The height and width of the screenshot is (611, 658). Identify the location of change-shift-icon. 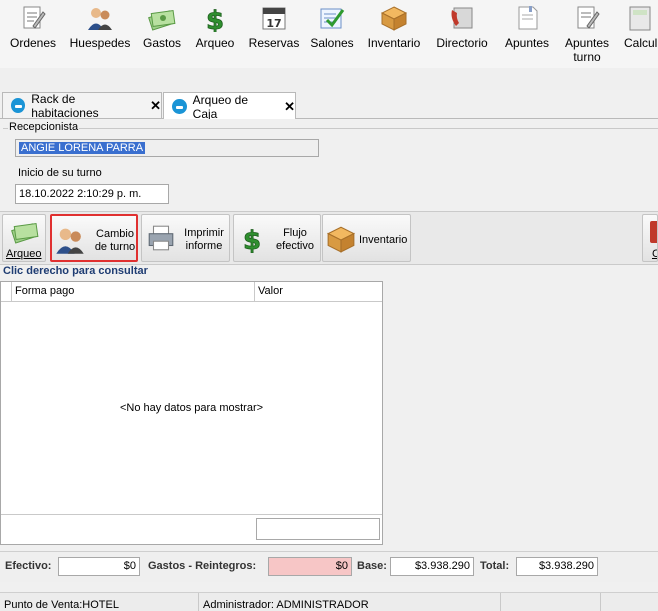
(70, 241).